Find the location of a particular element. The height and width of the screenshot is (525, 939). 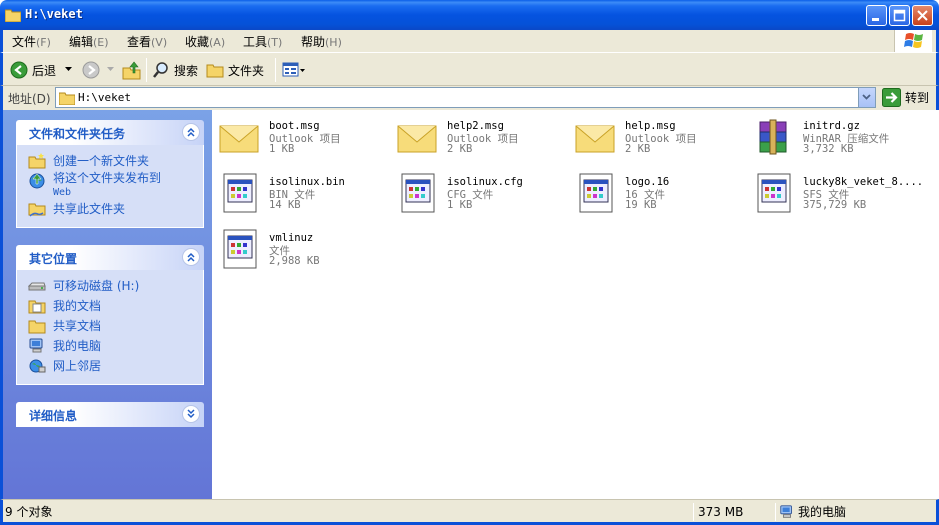

address-bar: 地址(D) H:\veket 转到 is located at coordinates (469, 98).